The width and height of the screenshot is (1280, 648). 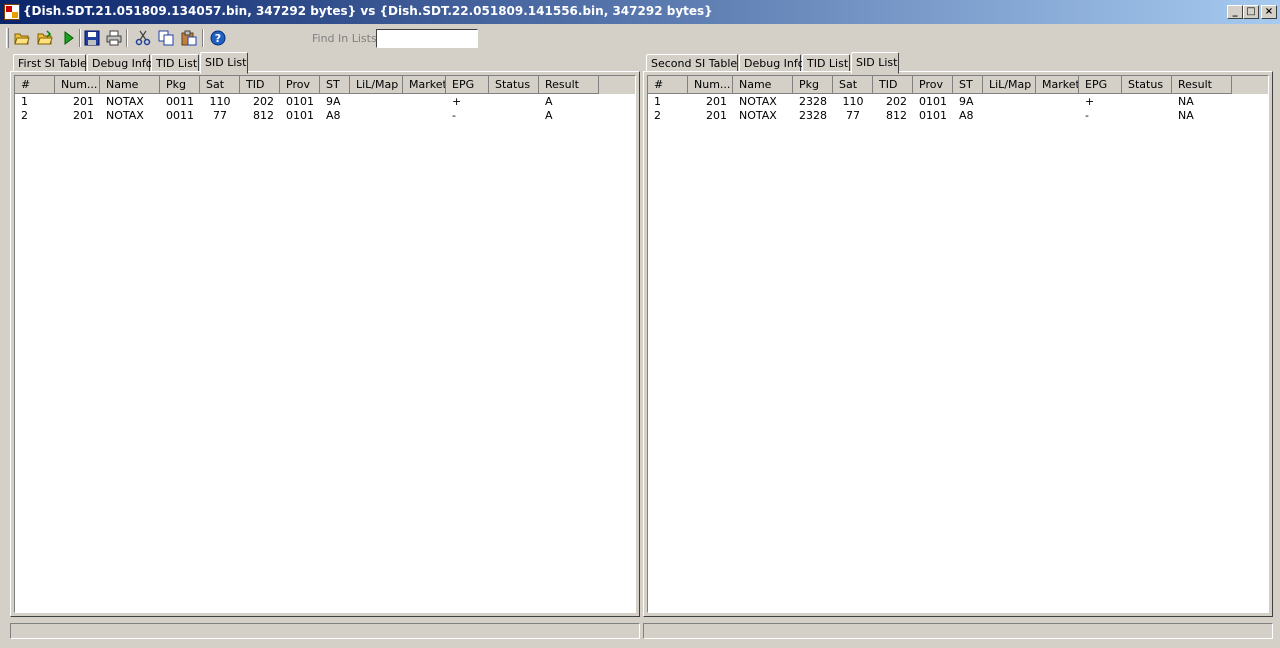 What do you see at coordinates (325, 631) in the screenshot?
I see `left-status-bar` at bounding box center [325, 631].